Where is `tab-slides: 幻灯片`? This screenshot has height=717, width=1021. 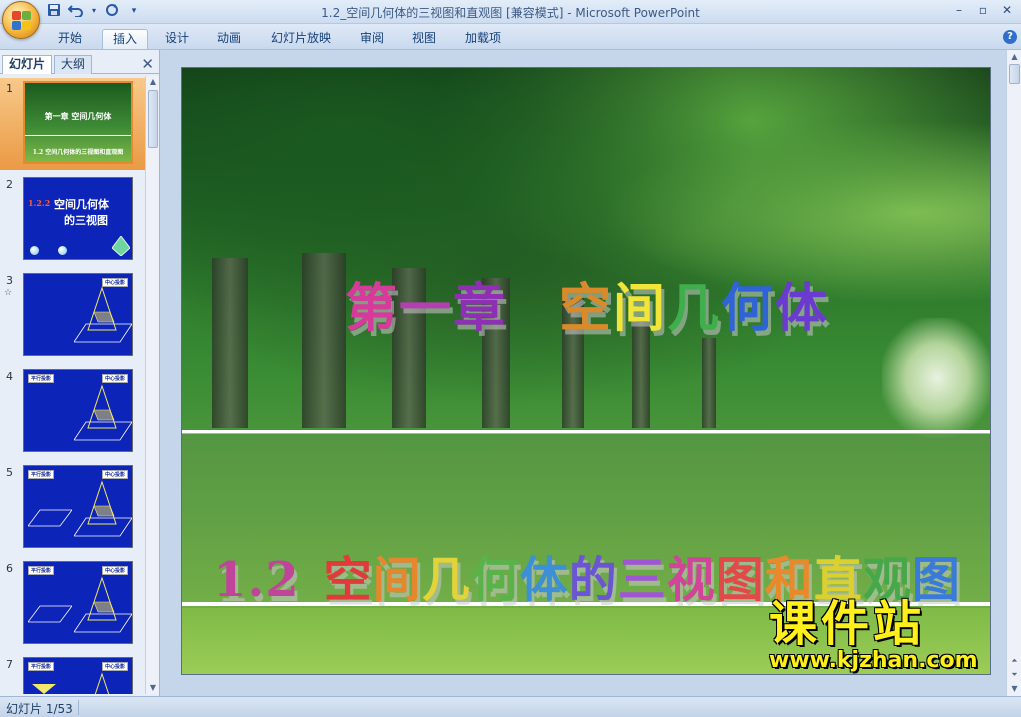
tab-slides: 幻灯片 is located at coordinates (27, 64).